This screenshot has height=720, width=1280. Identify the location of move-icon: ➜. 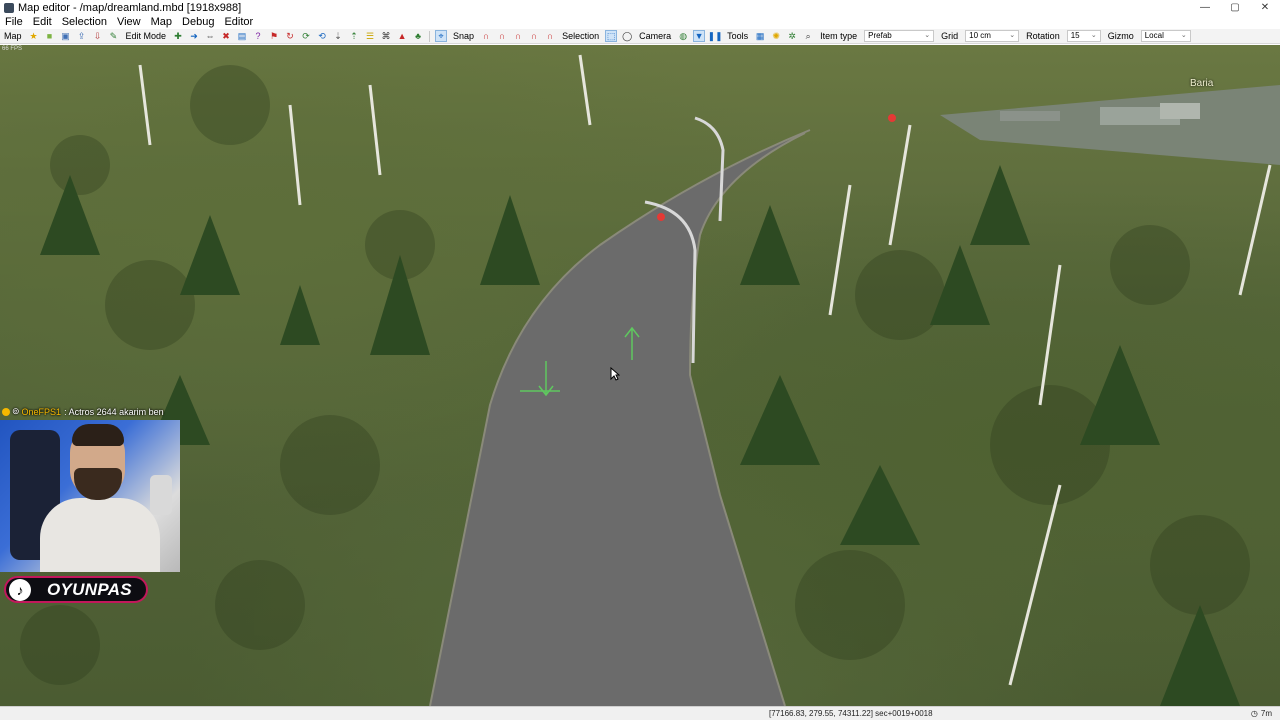
(194, 36).